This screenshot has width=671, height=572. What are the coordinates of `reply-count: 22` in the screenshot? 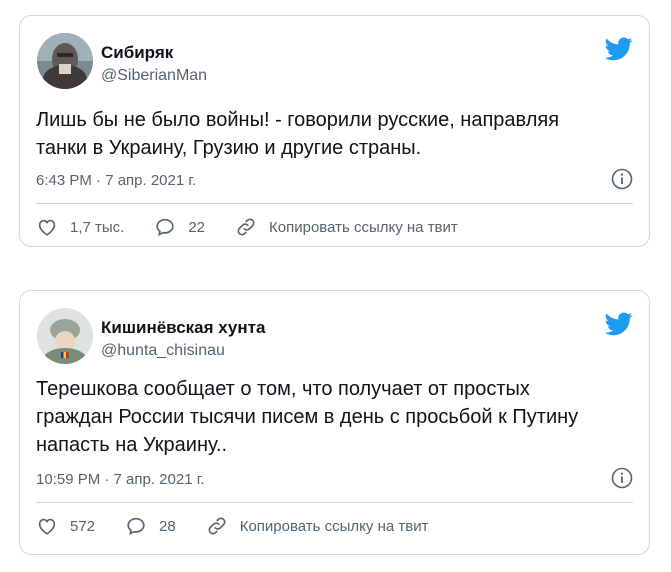 It's located at (197, 227).